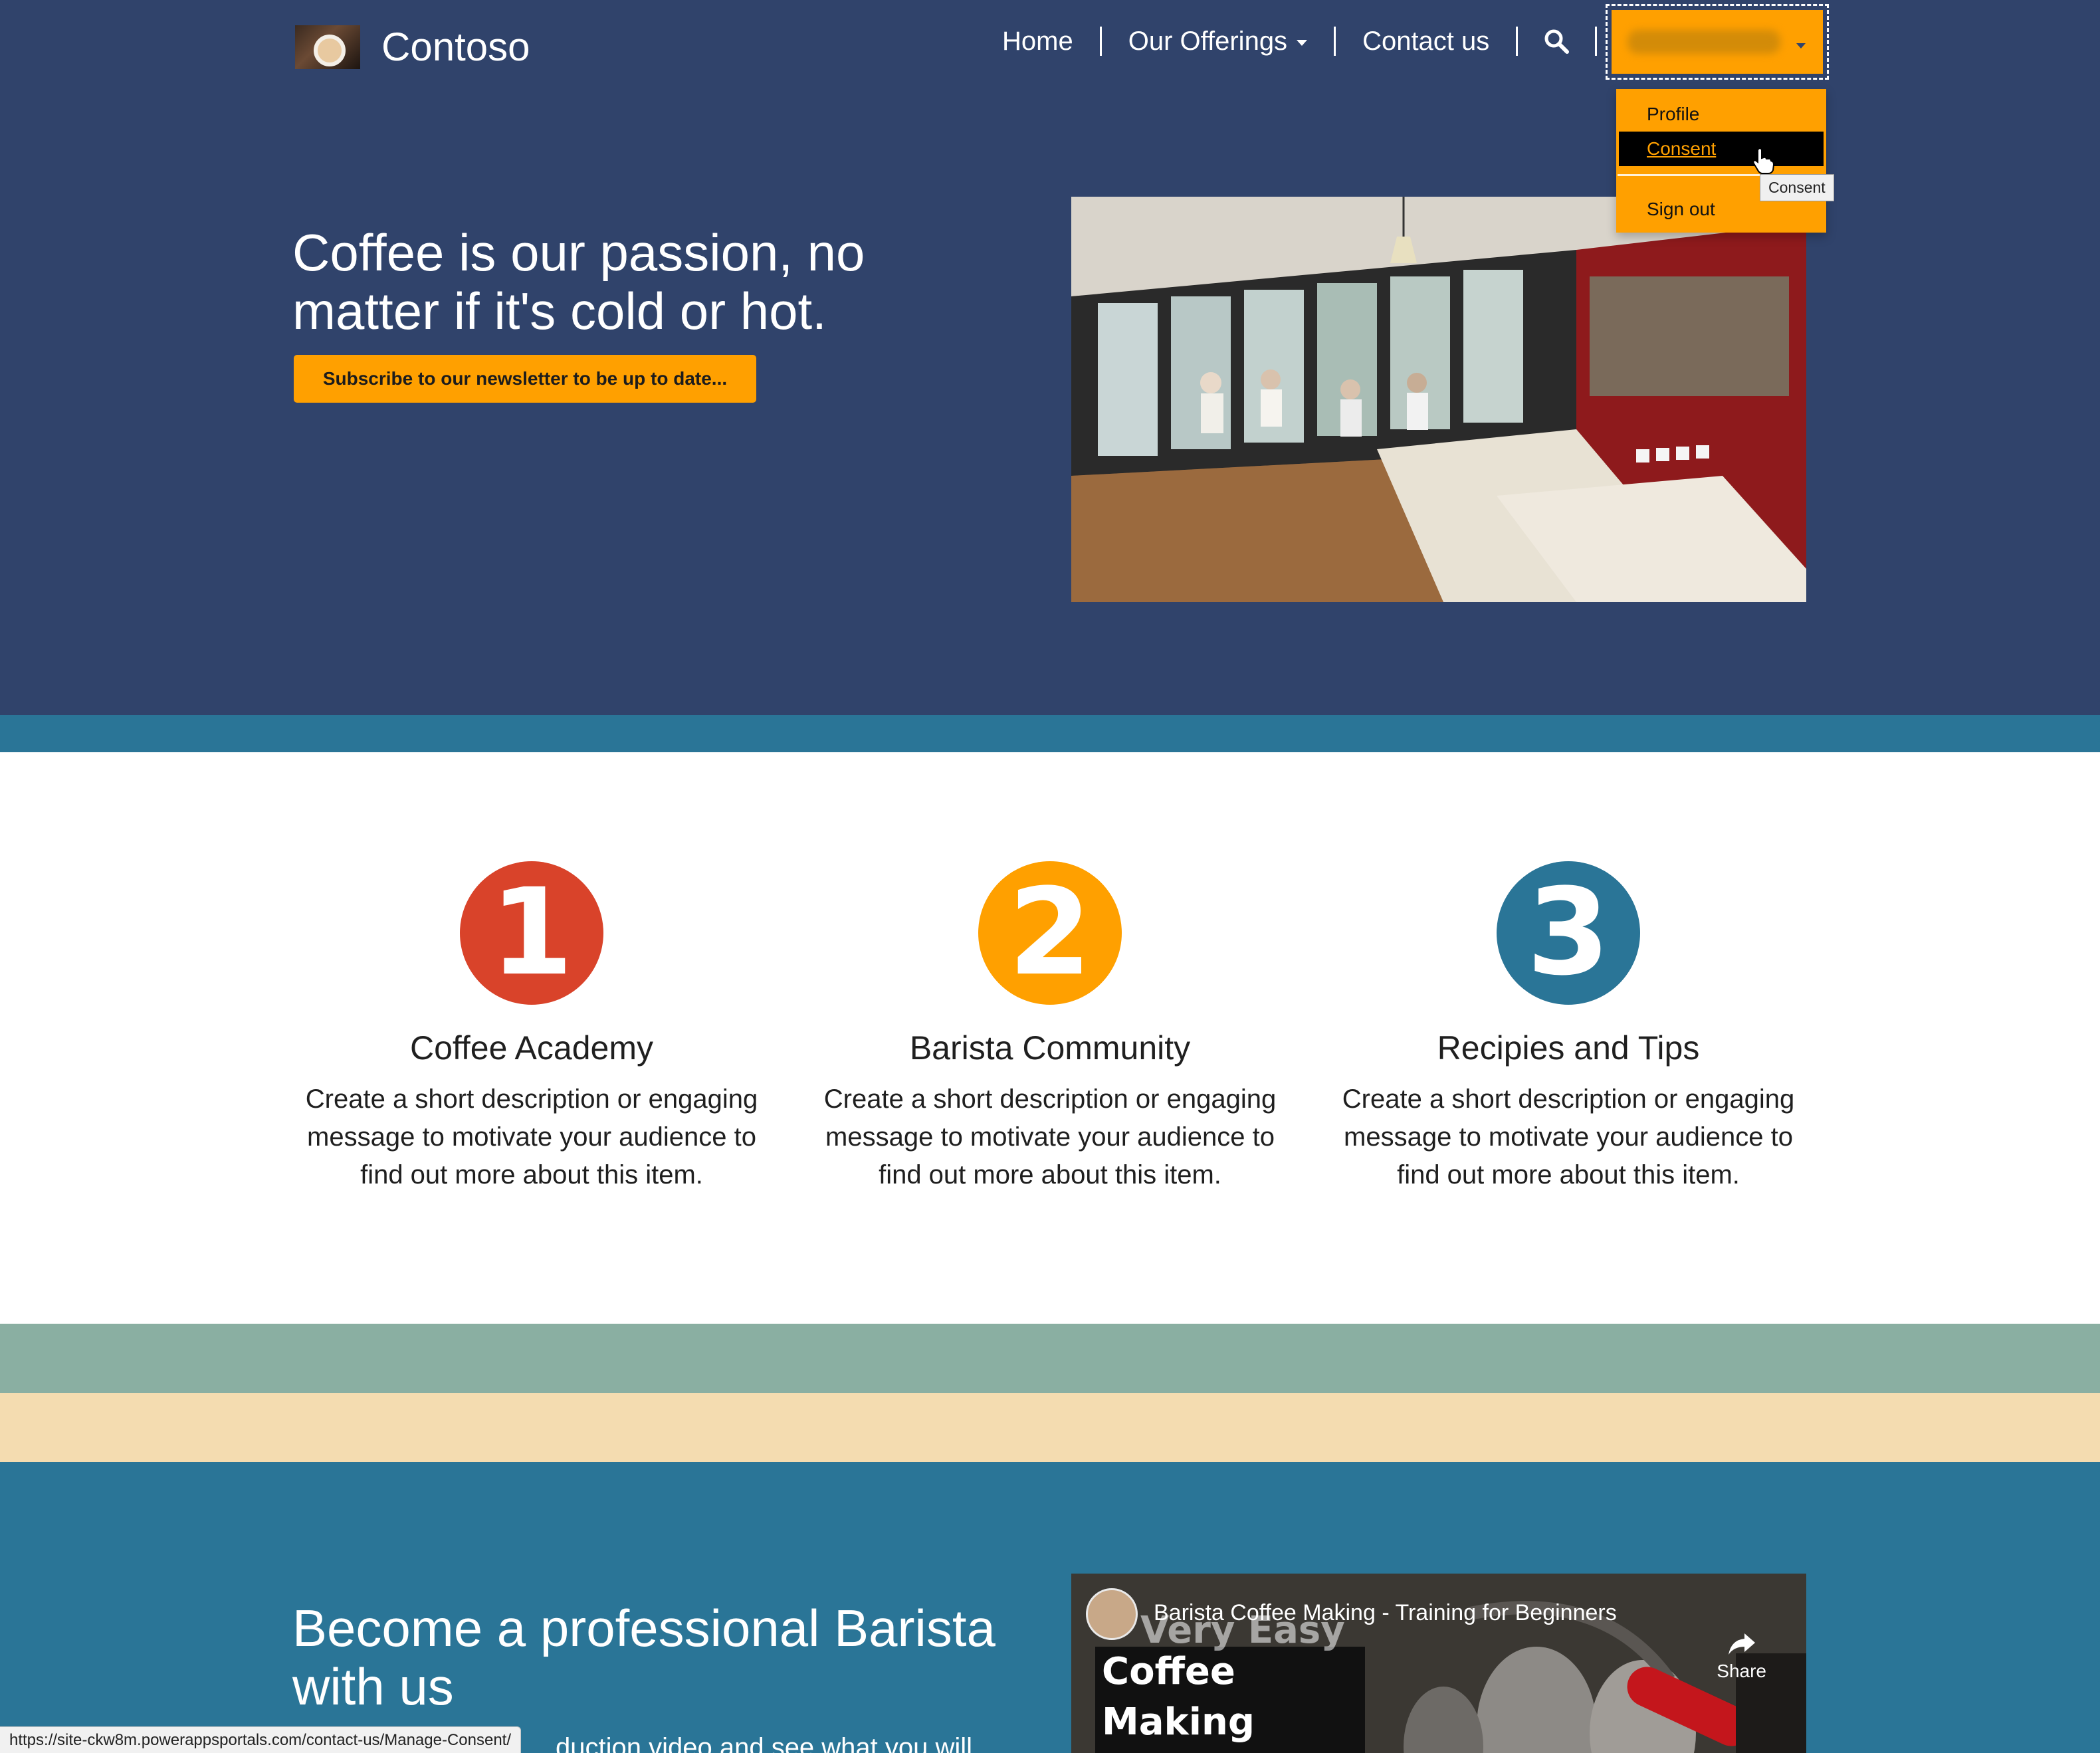  Describe the element at coordinates (1438, 399) in the screenshot. I see `hero-cafe-photo` at that location.